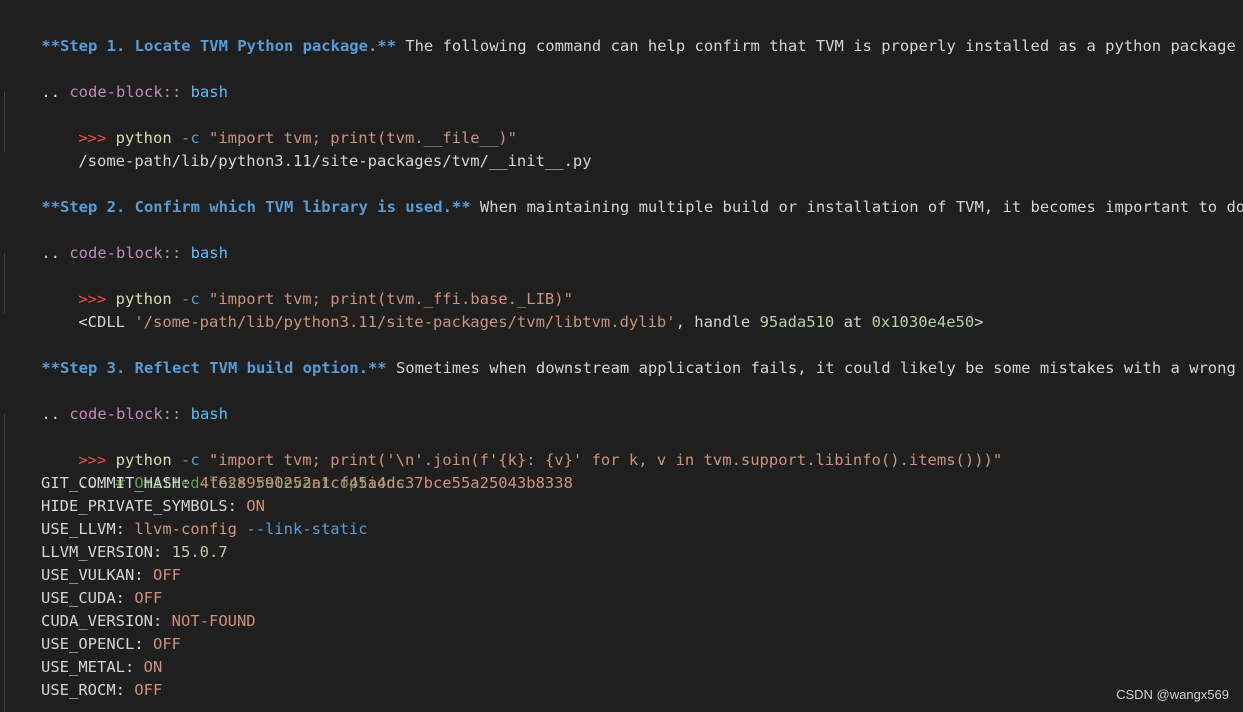 The width and height of the screenshot is (1243, 712). Describe the element at coordinates (116, 79) in the screenshot. I see `step-1-directive: .. code-block:: bash` at that location.